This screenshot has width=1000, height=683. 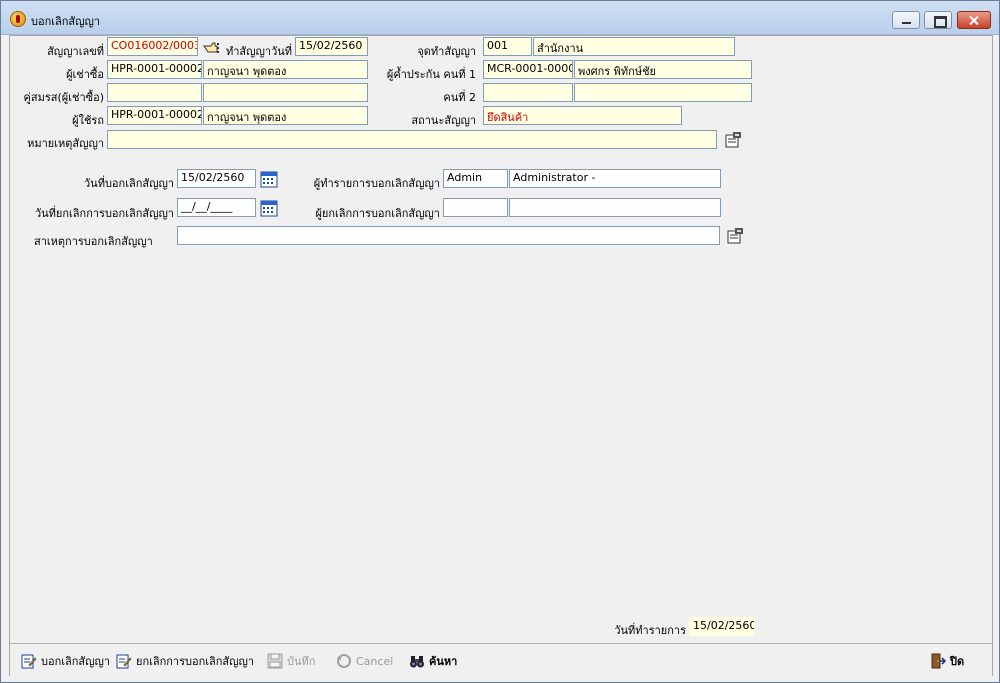 I want to click on cancel-contract-button: บอกเลิกสัญญา, so click(x=65, y=661).